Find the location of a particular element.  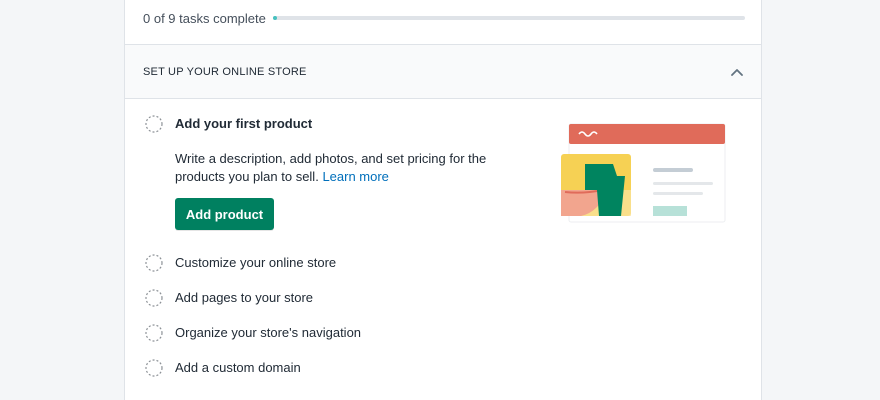

progress-text: 0 of 9 tasks complete is located at coordinates (204, 18).